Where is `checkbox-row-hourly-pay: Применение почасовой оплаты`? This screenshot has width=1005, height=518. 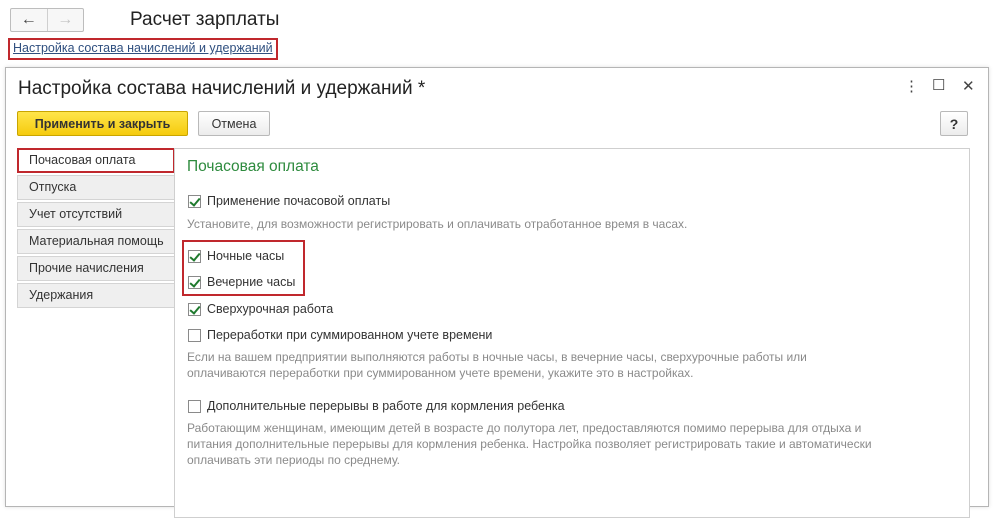
checkbox-row-hourly-pay: Применение почасовой оплаты is located at coordinates (289, 201).